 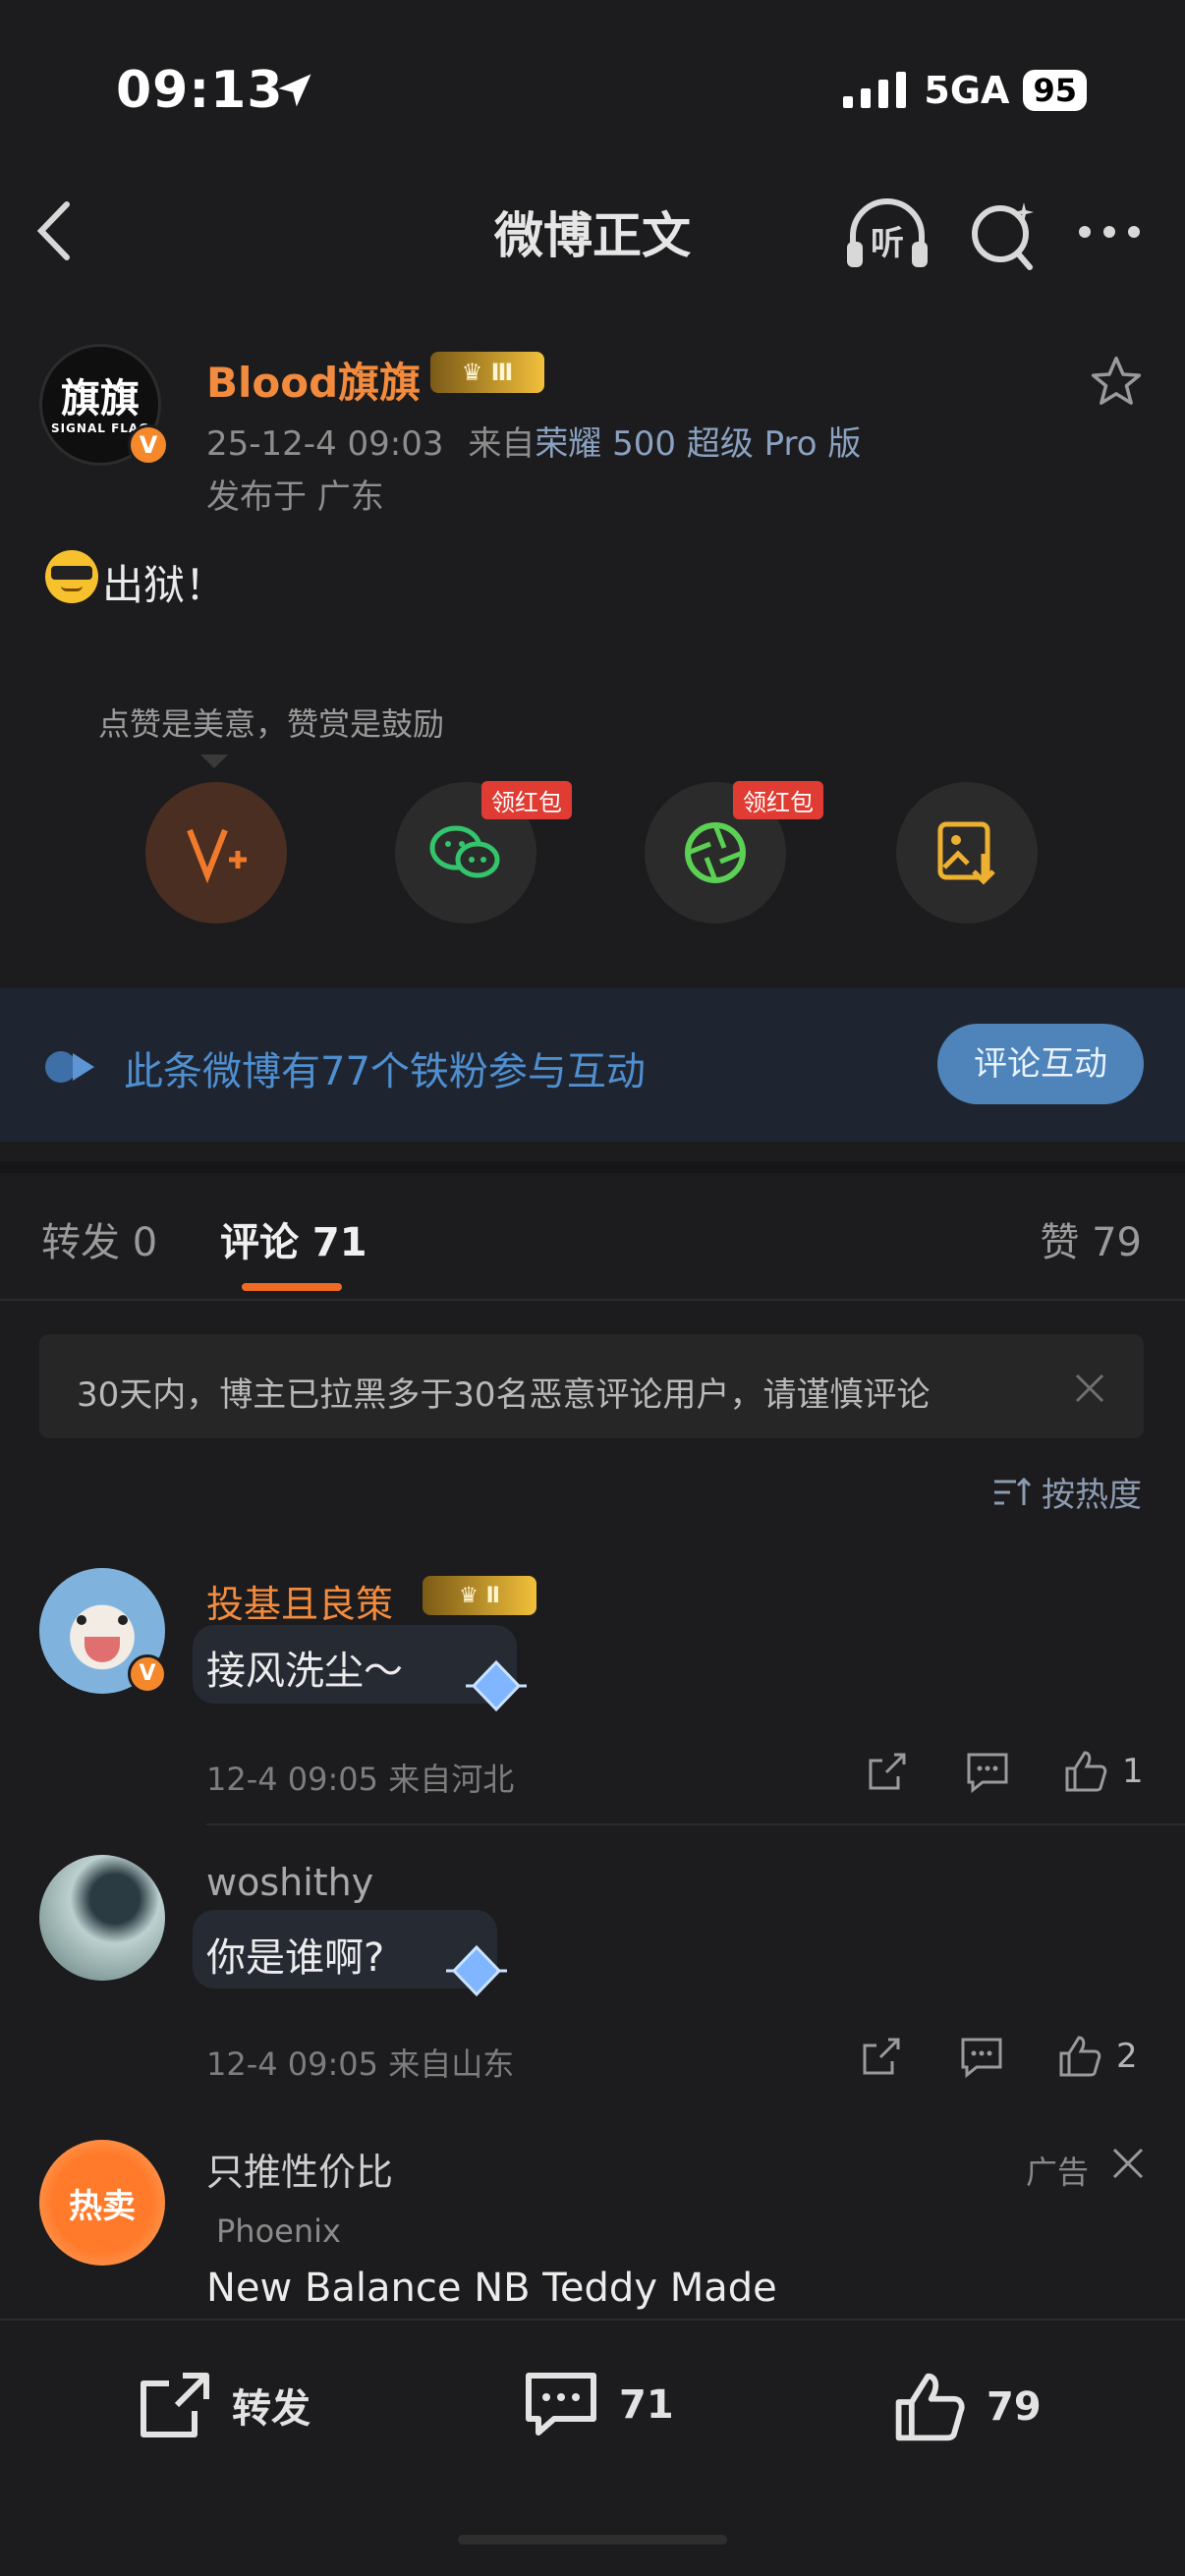 What do you see at coordinates (1110, 232) in the screenshot?
I see `more-icon` at bounding box center [1110, 232].